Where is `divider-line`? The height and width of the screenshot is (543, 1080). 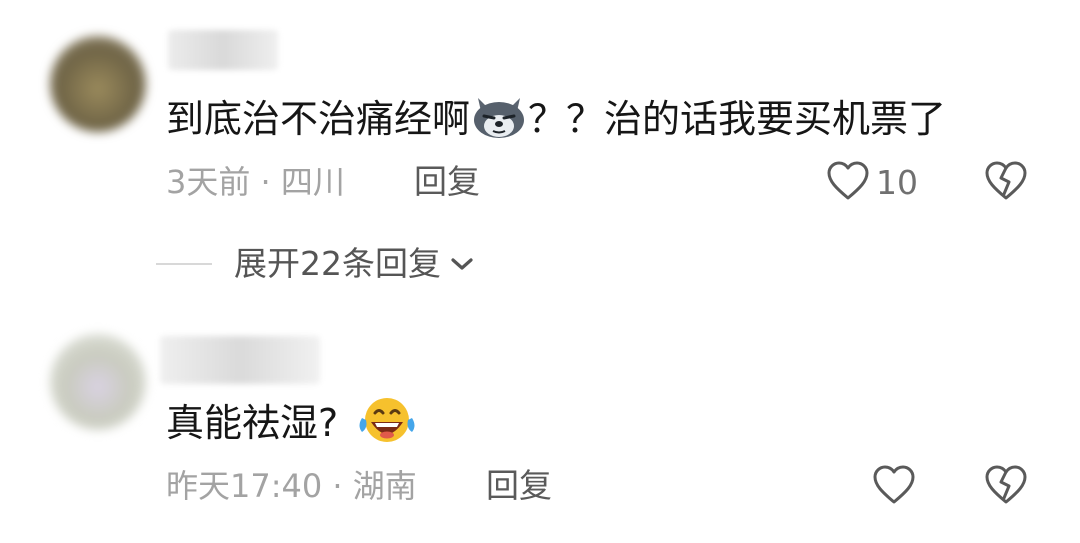
divider-line is located at coordinates (184, 264).